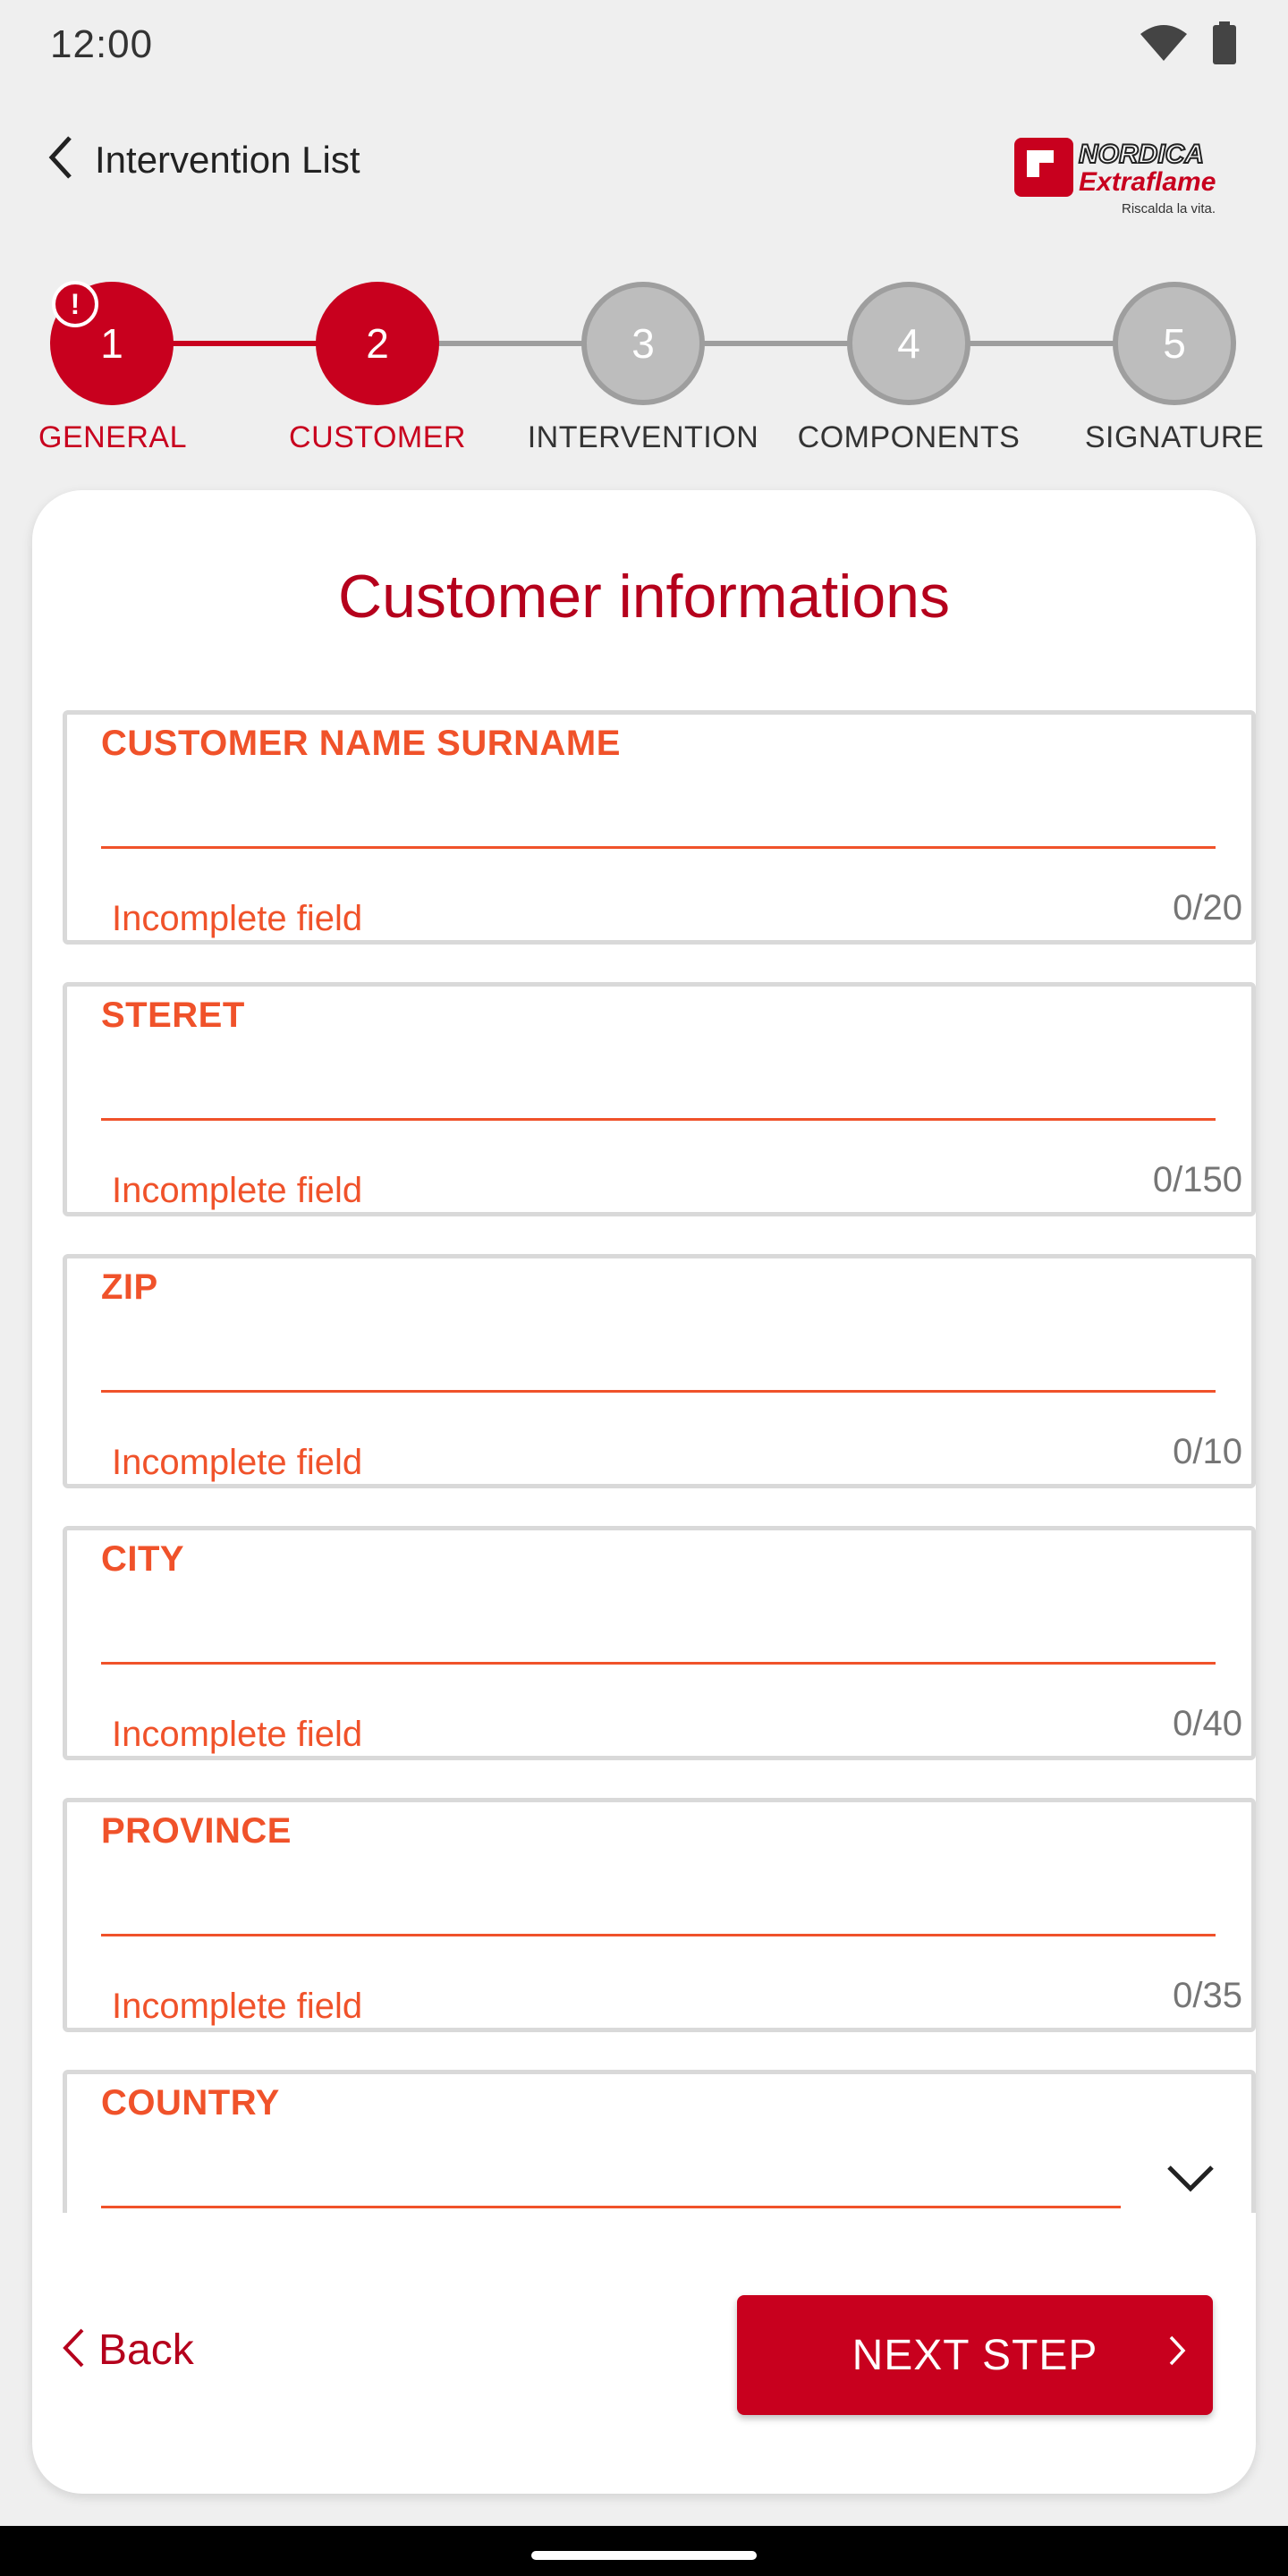 This screenshot has width=1288, height=2576. What do you see at coordinates (75, 304) in the screenshot?
I see `error-icon: !` at bounding box center [75, 304].